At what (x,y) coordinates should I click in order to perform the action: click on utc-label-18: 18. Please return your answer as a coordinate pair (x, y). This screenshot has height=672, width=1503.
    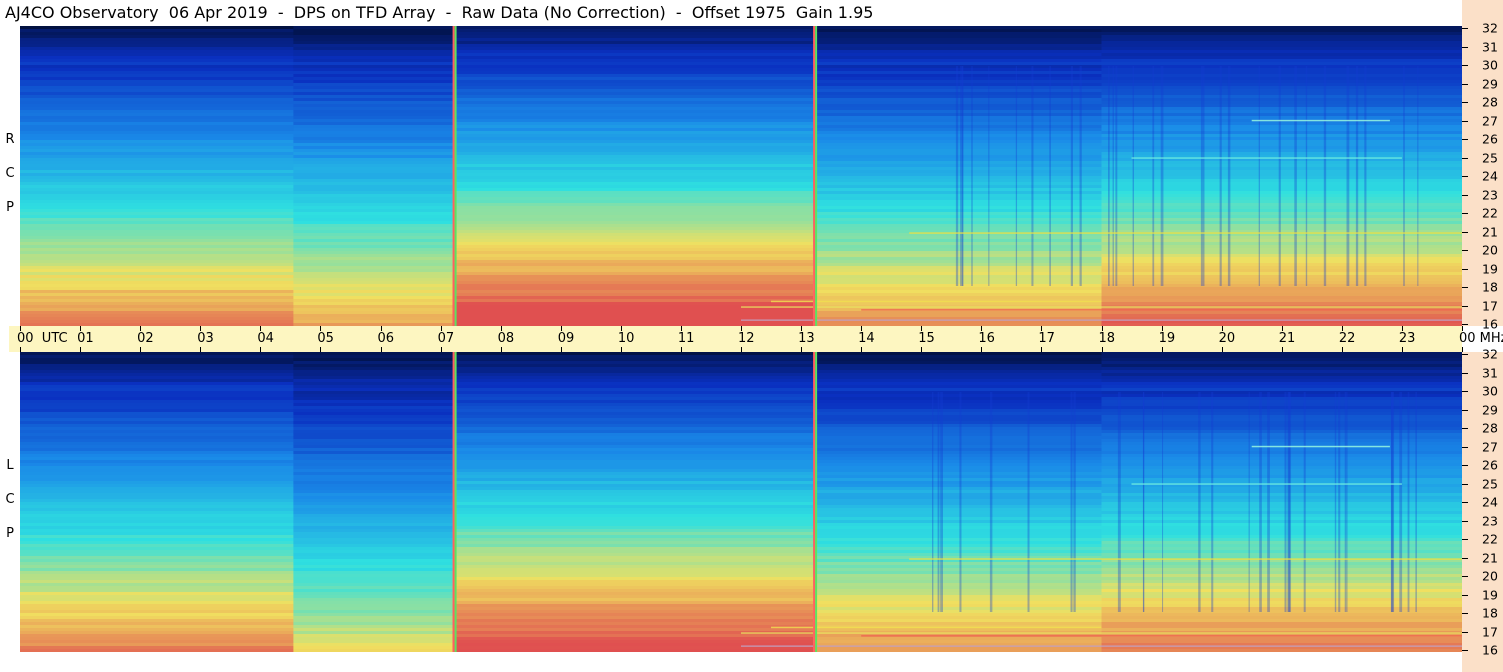
    Looking at the image, I should click on (1107, 338).